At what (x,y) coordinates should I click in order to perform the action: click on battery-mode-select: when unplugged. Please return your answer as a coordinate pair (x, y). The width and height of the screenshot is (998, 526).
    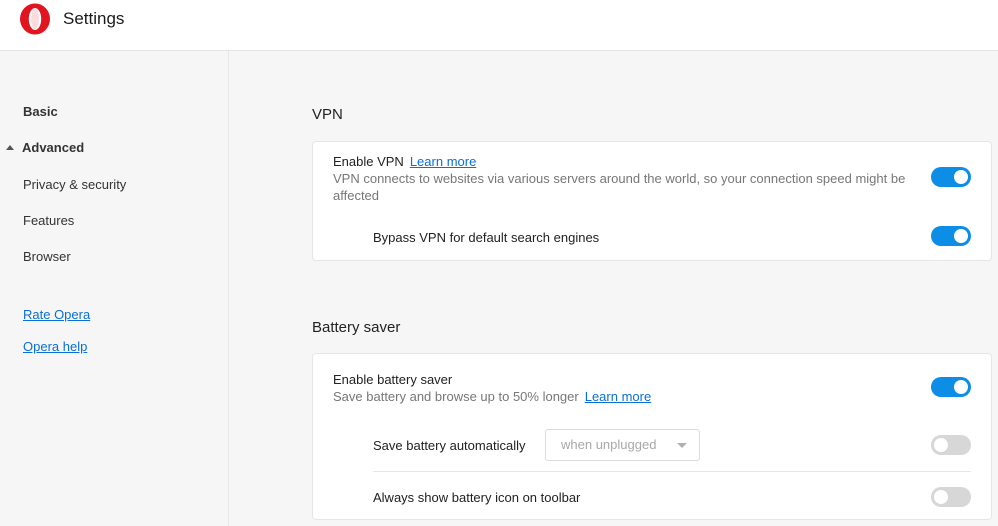
    Looking at the image, I should click on (622, 445).